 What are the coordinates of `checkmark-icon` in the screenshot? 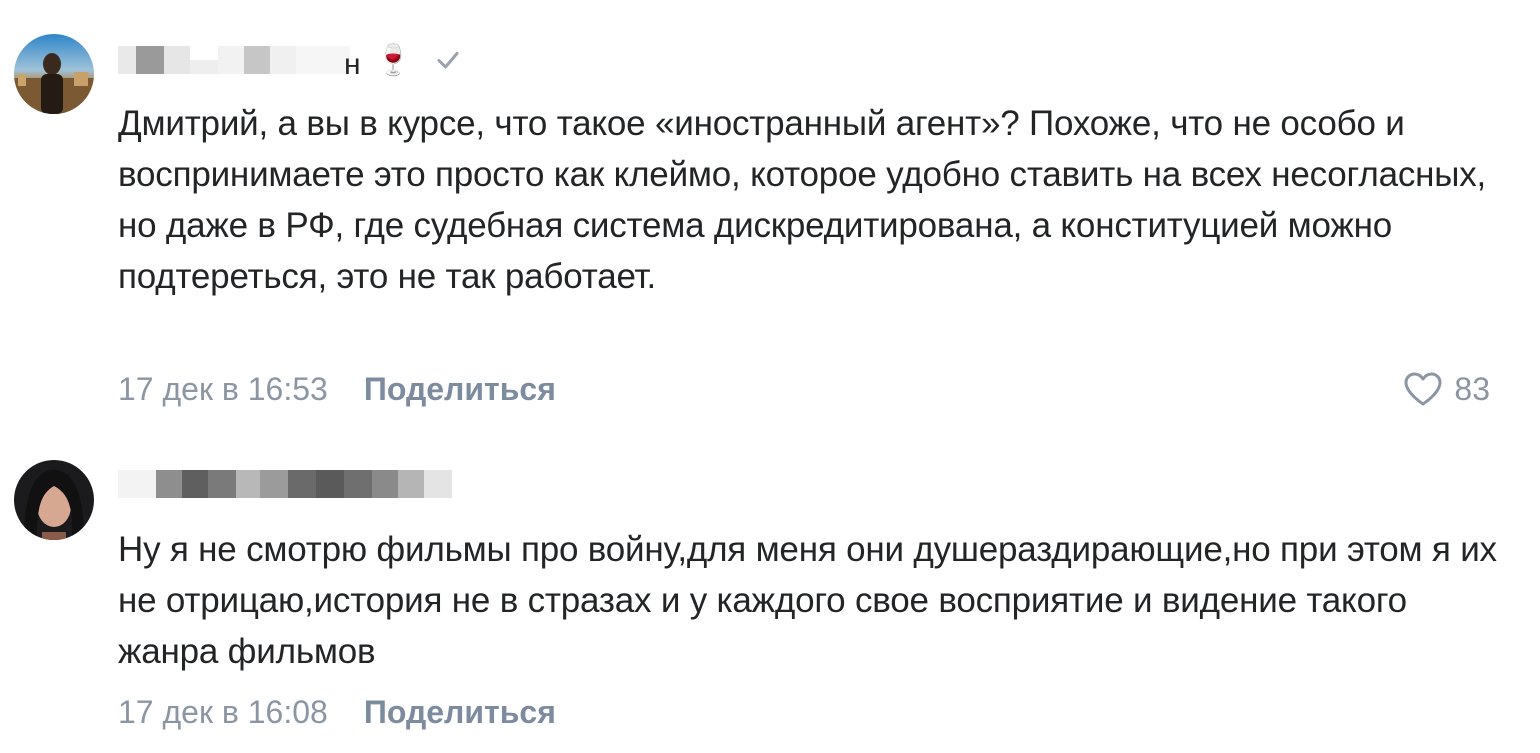 It's located at (448, 60).